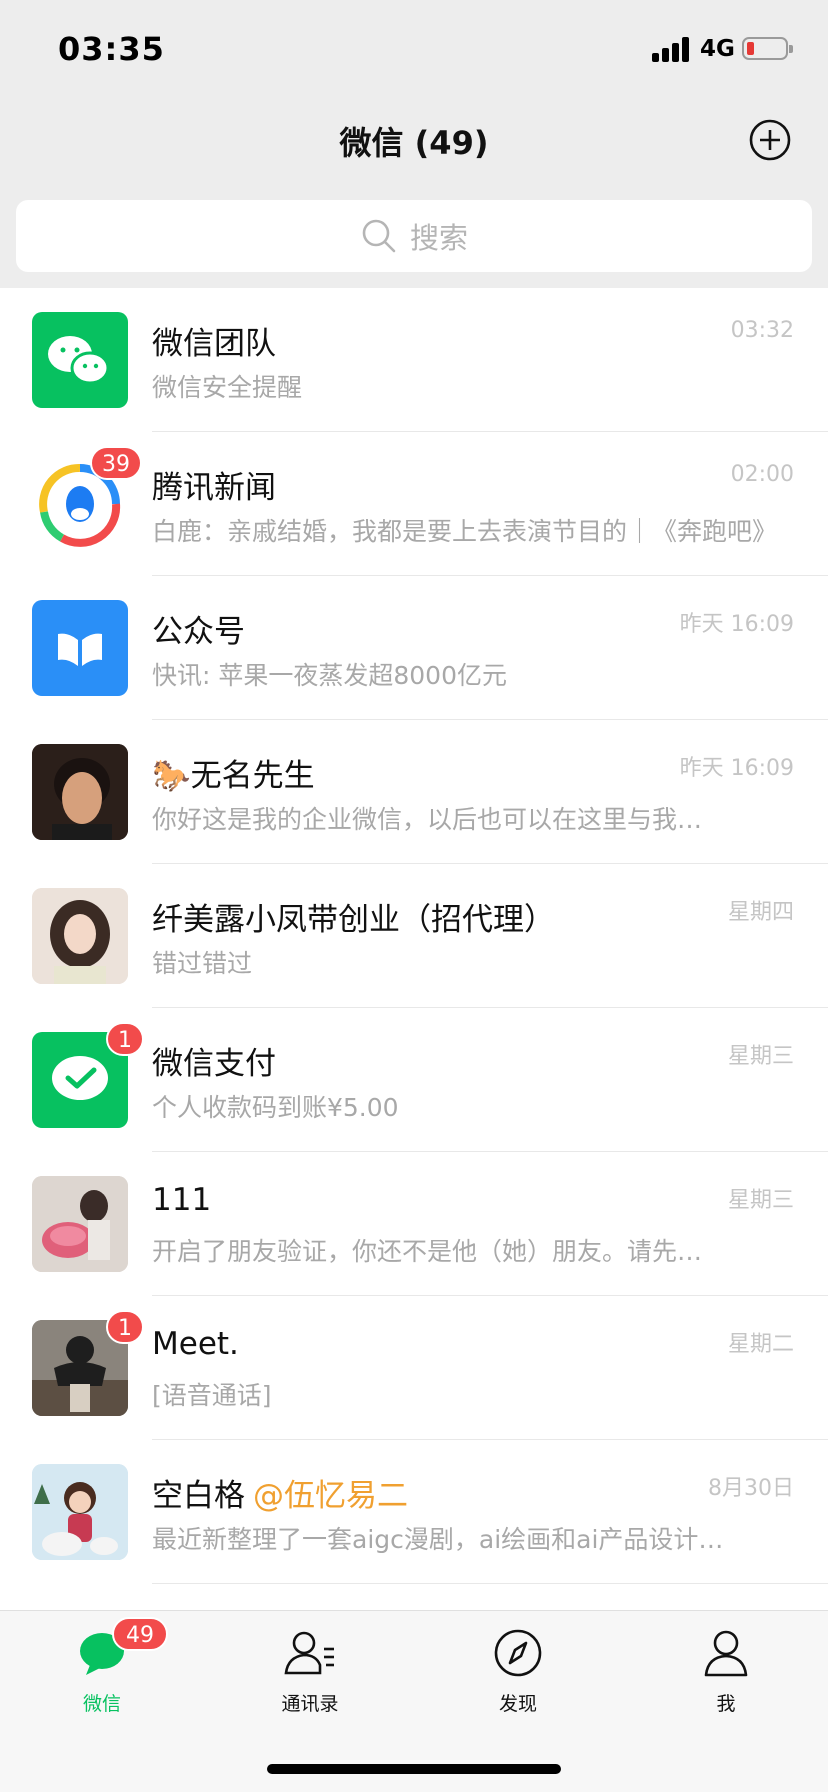  Describe the element at coordinates (275, 1107) in the screenshot. I see `chat-preview: 个人收款码到账¥5.00` at that location.